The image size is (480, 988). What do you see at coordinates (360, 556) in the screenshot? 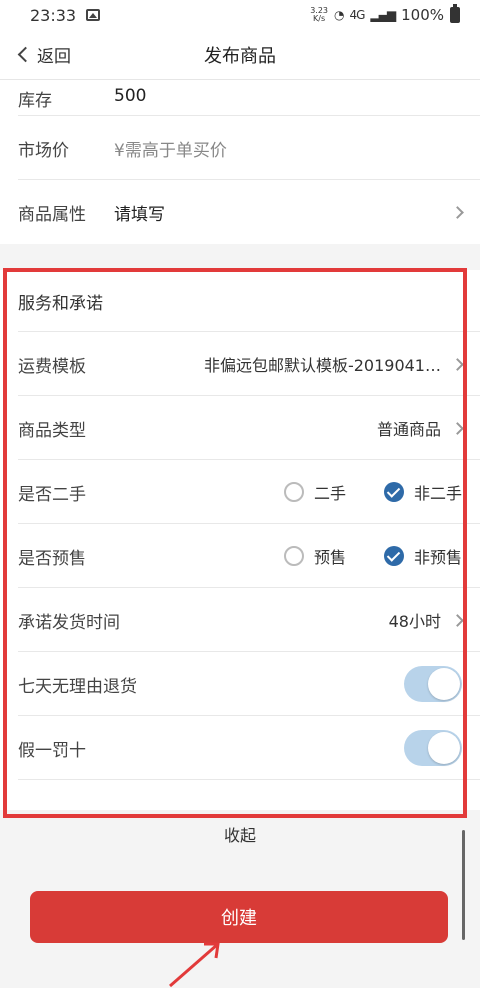
I see `row-right: 预售 非预售` at bounding box center [360, 556].